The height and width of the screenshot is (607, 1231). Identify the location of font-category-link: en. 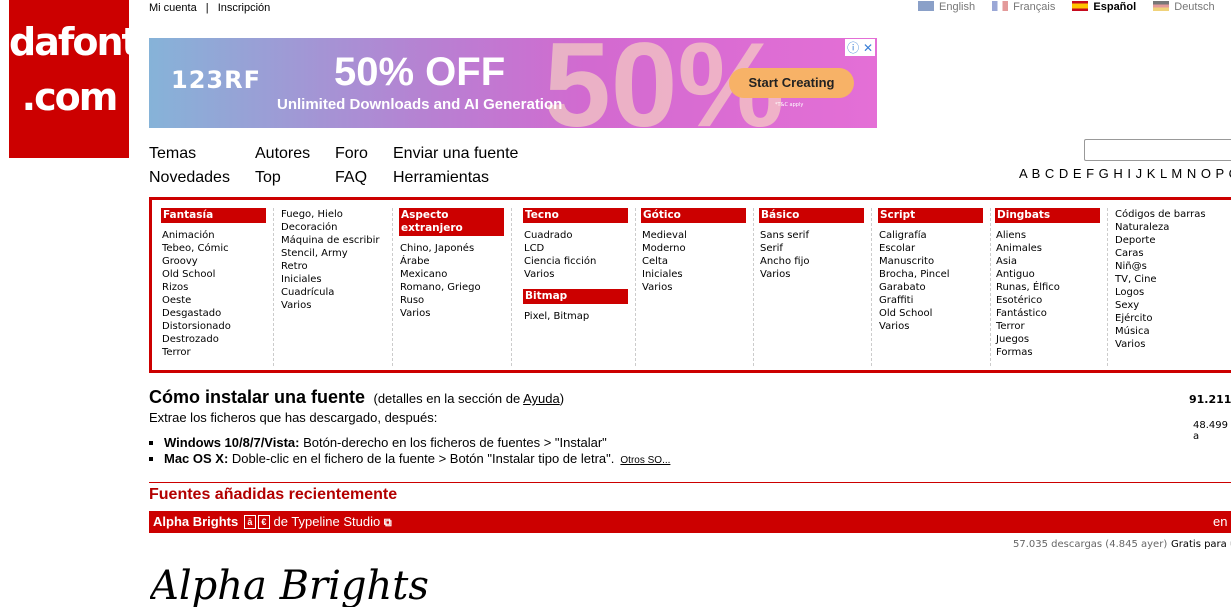
(1220, 522).